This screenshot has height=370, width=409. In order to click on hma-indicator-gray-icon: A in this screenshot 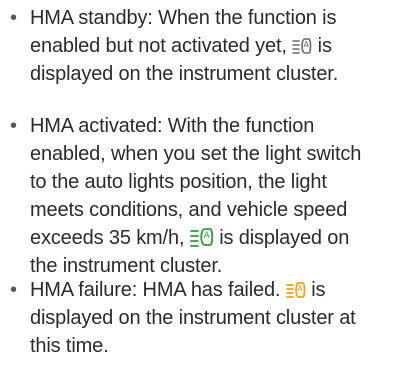, I will do `click(302, 46)`.